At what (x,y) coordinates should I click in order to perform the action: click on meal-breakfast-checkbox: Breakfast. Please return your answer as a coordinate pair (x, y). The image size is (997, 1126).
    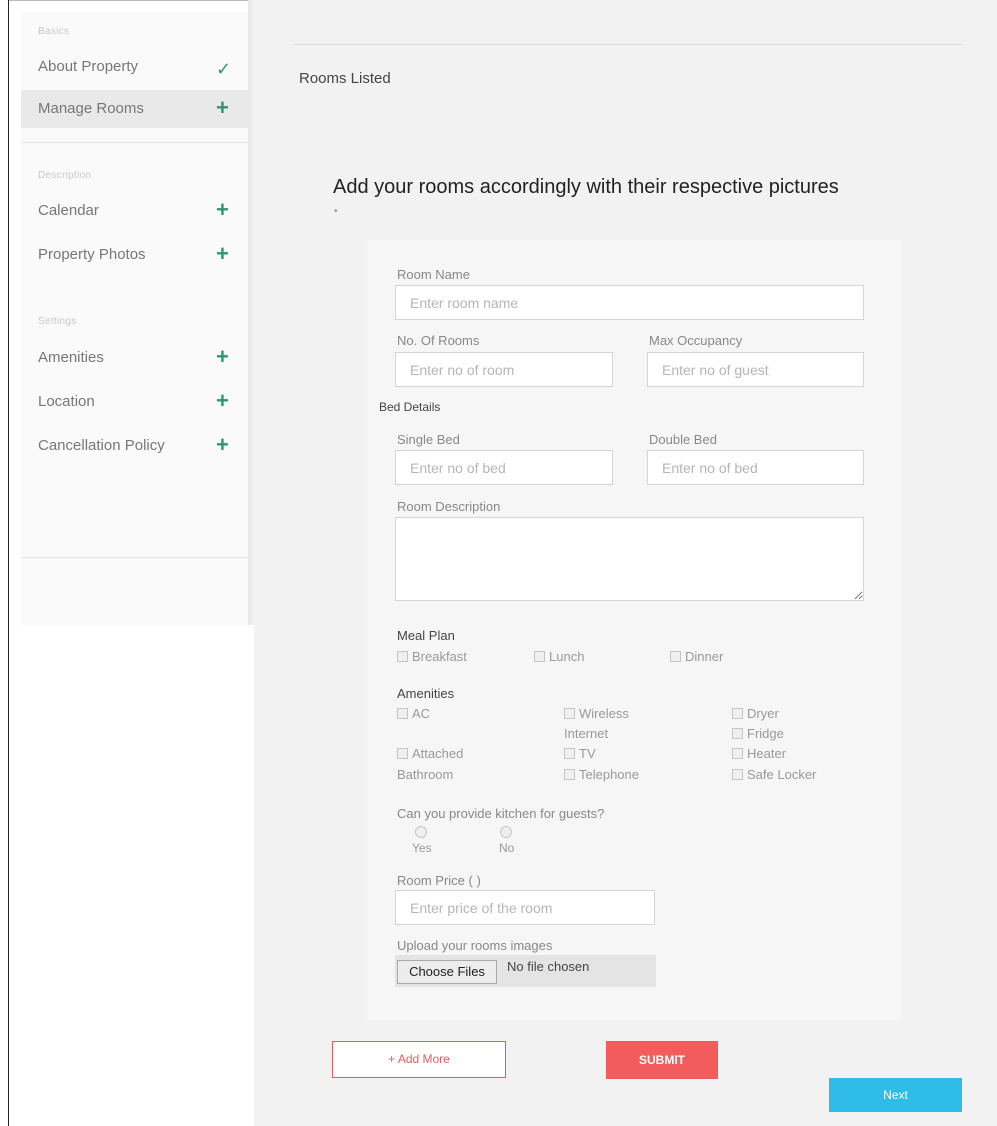
    Looking at the image, I should click on (432, 656).